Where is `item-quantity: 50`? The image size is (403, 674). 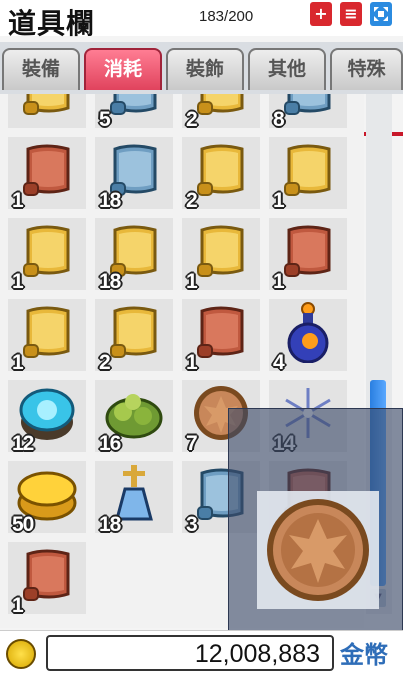 item-quantity: 50 is located at coordinates (23, 524).